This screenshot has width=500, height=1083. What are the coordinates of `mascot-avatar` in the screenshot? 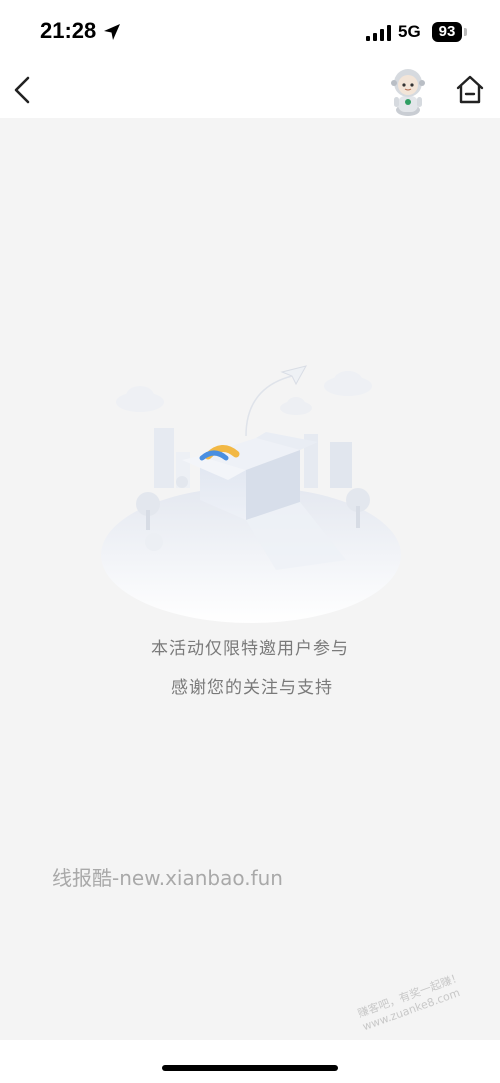 It's located at (408, 91).